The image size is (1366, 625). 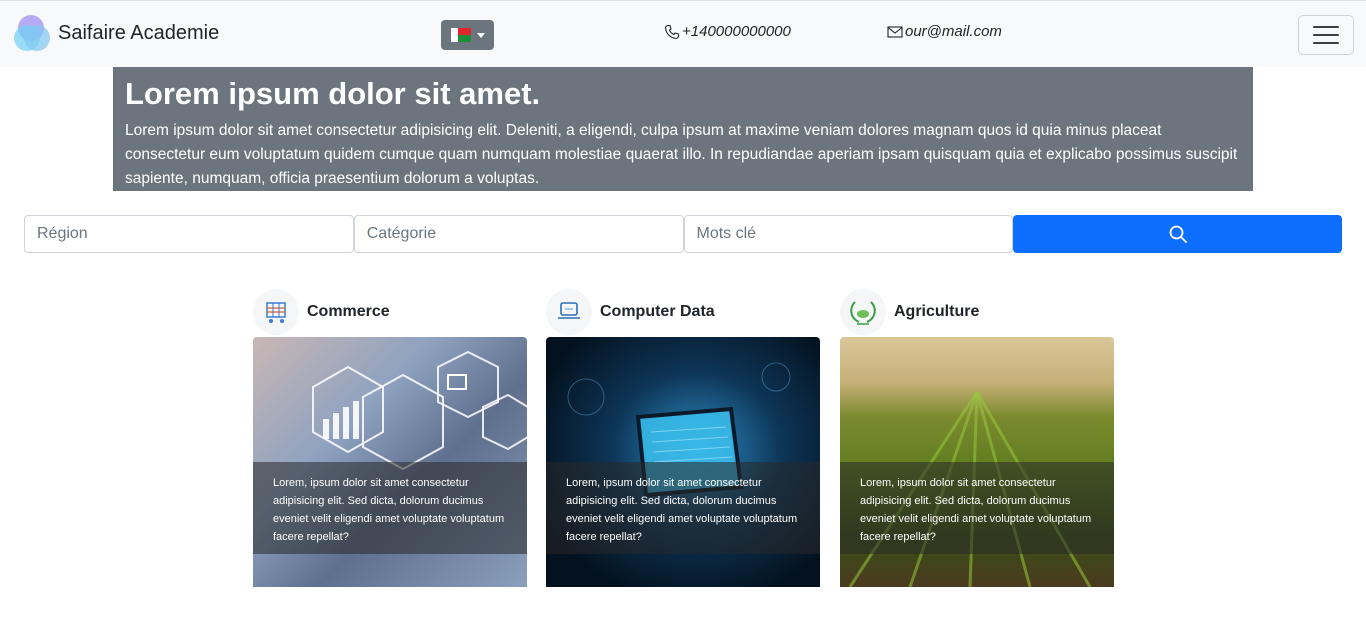 I want to click on category-input, so click(x=518, y=234).